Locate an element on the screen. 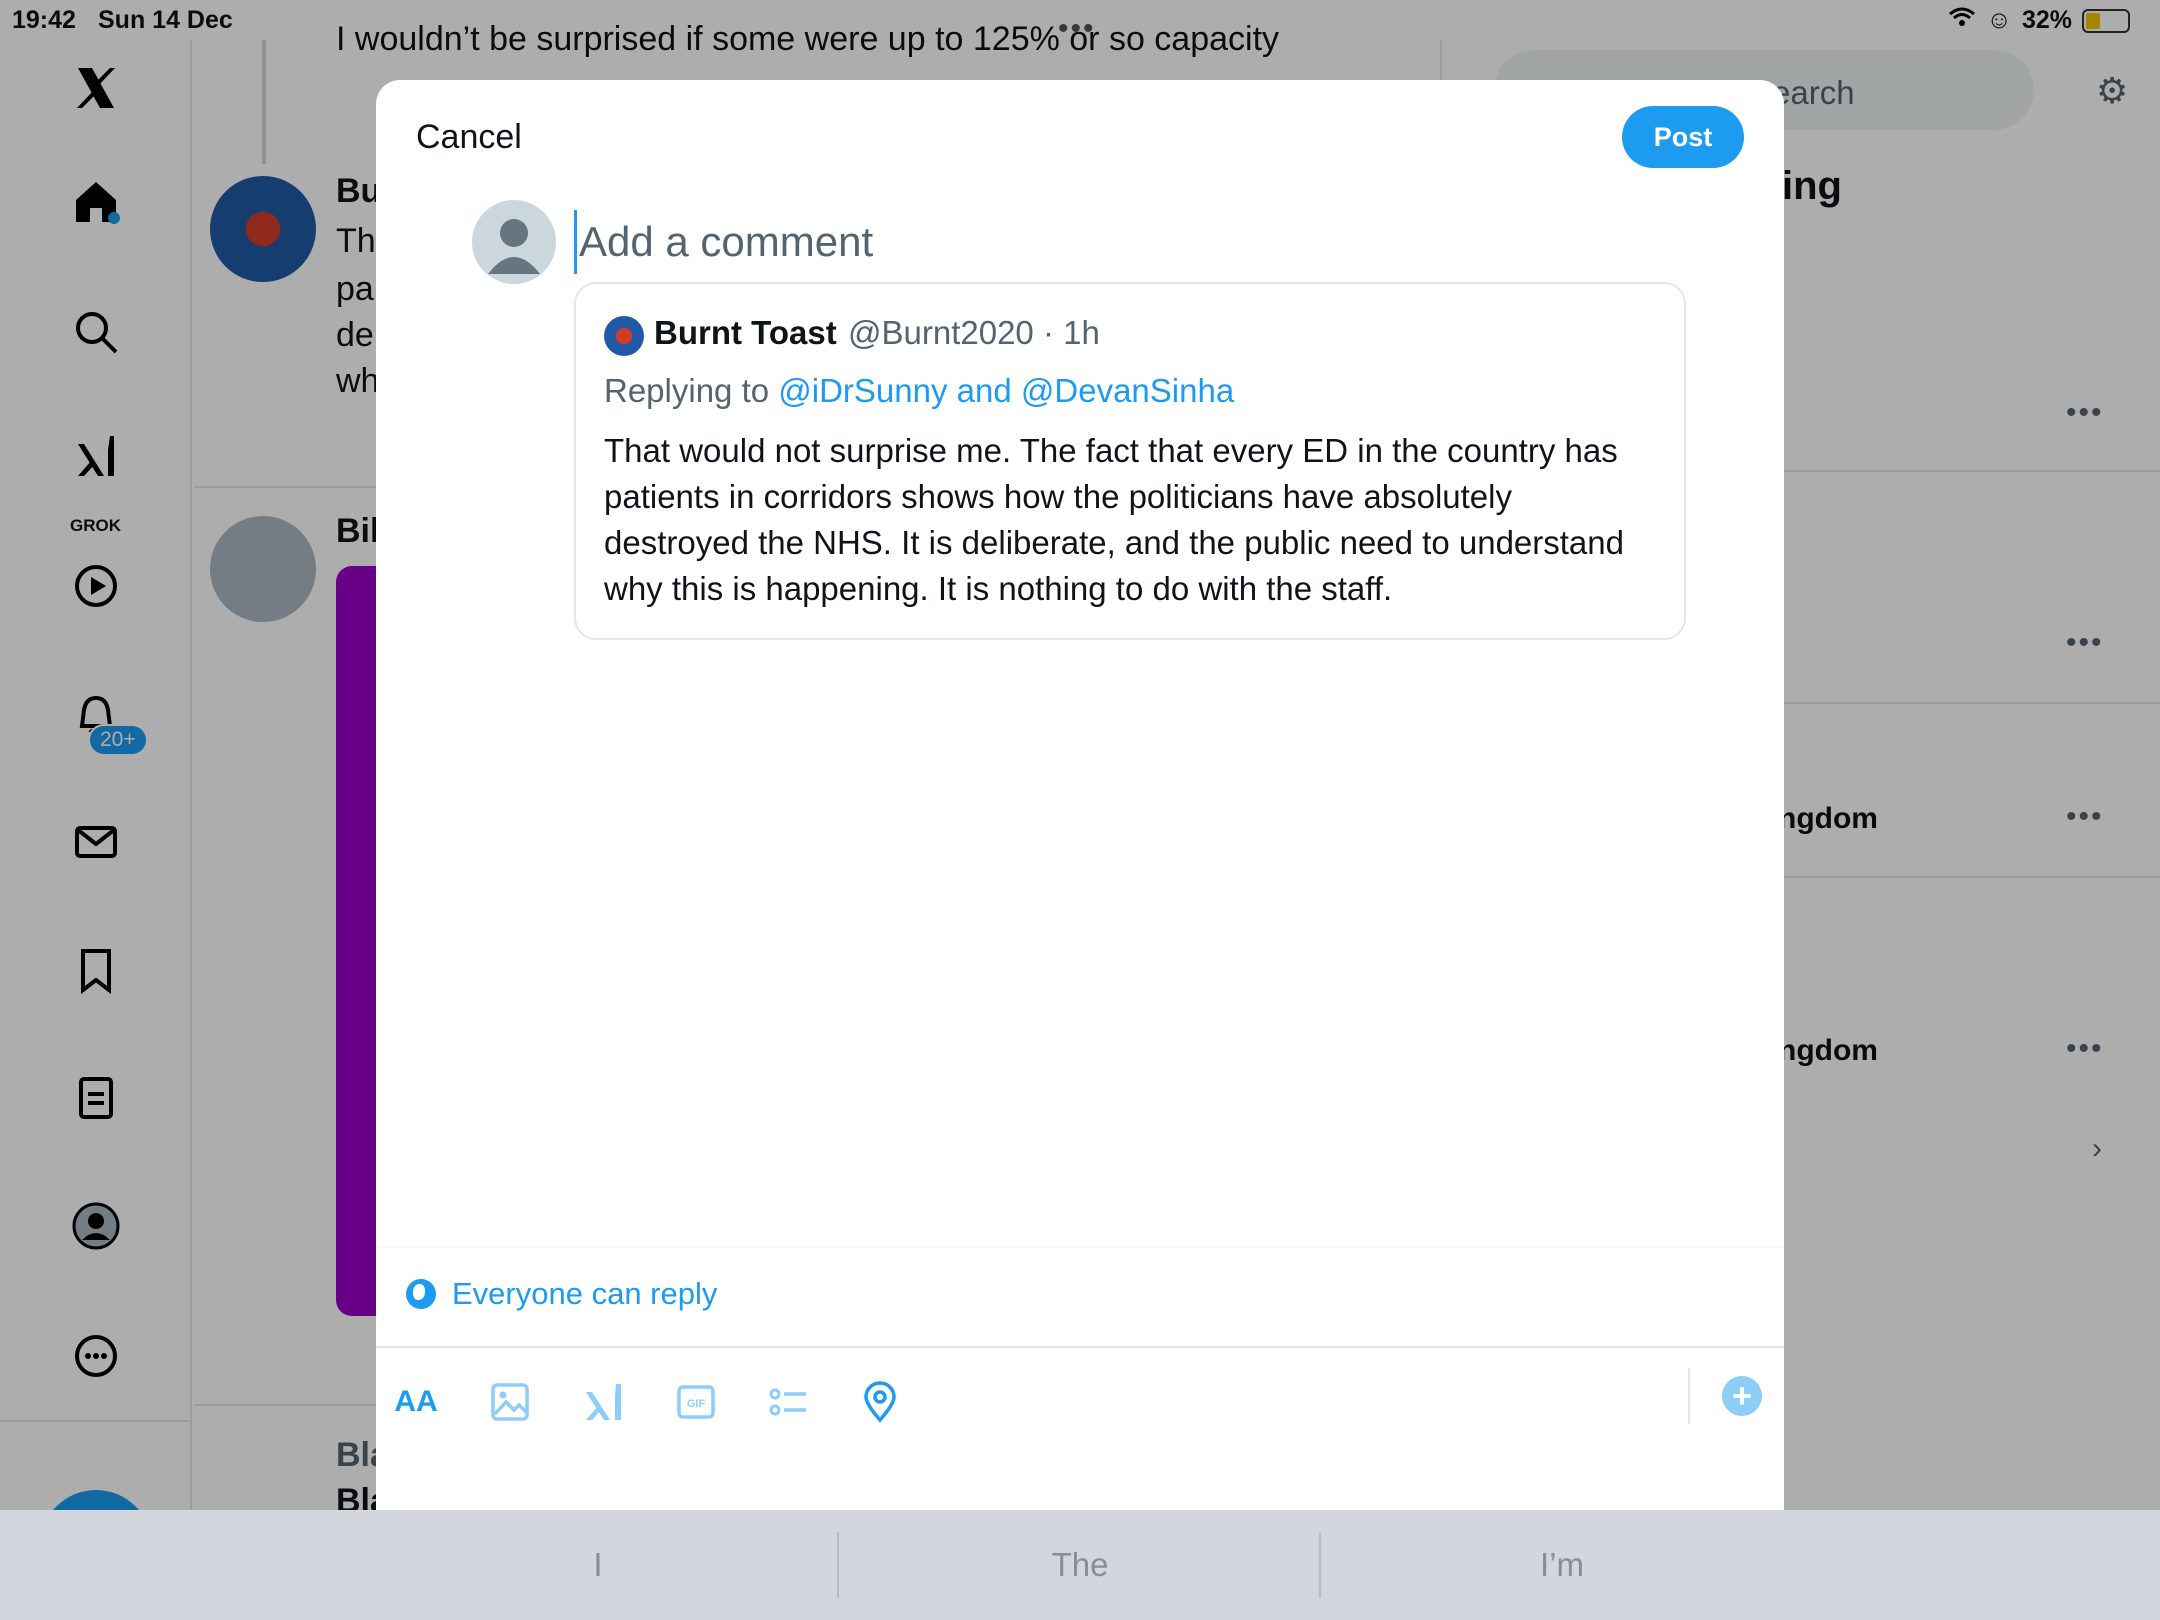 The image size is (2160, 1620). text-format-label: AA is located at coordinates (416, 1401).